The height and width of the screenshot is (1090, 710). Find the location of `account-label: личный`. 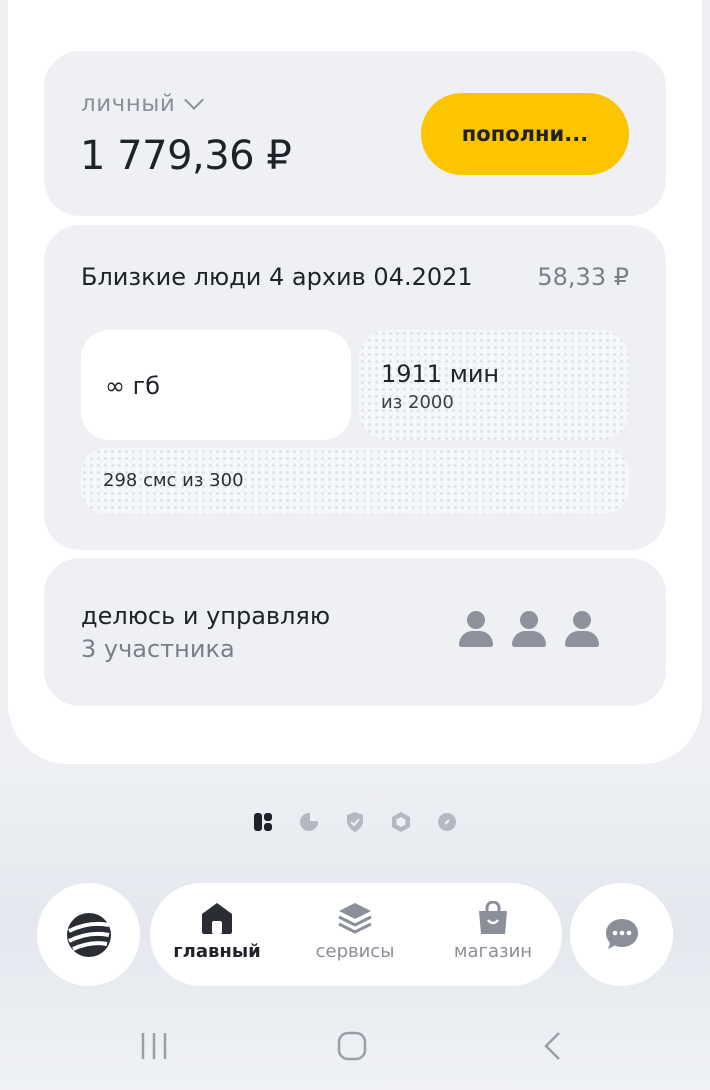

account-label: личный is located at coordinates (128, 104).